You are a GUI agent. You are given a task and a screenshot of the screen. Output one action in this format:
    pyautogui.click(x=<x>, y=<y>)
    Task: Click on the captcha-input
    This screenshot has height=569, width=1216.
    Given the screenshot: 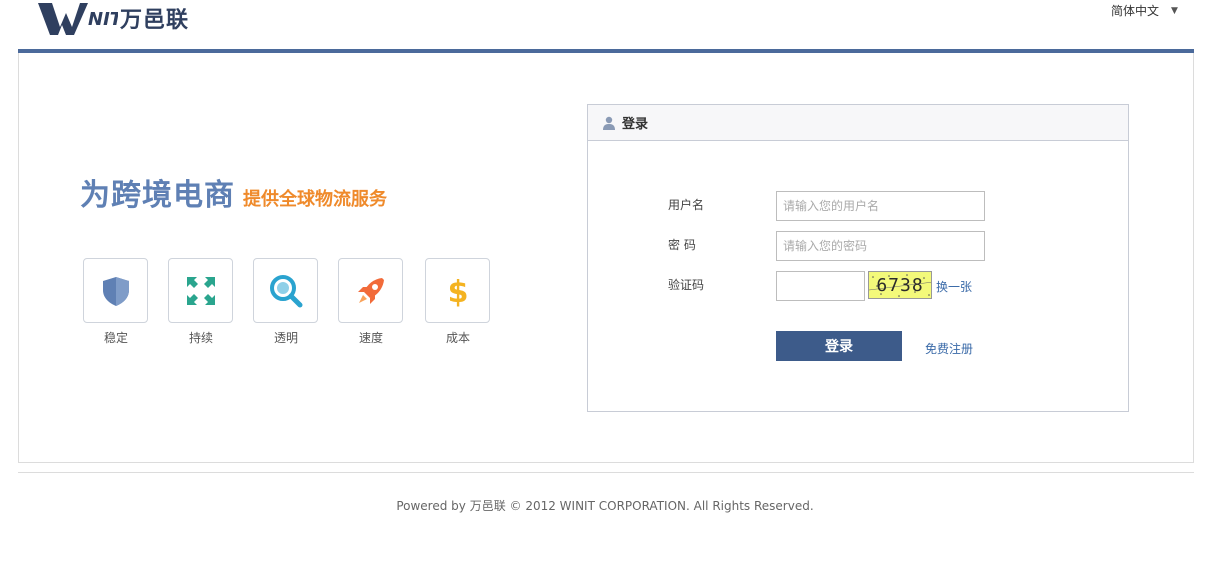 What is the action you would take?
    pyautogui.click(x=820, y=286)
    